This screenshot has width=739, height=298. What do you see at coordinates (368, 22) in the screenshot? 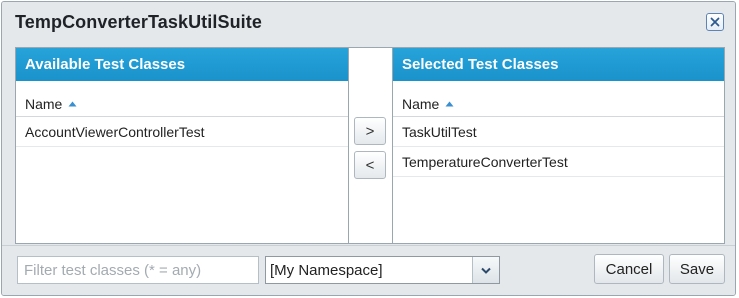
I see `title-bar: TempConverterTaskUtilSuite` at bounding box center [368, 22].